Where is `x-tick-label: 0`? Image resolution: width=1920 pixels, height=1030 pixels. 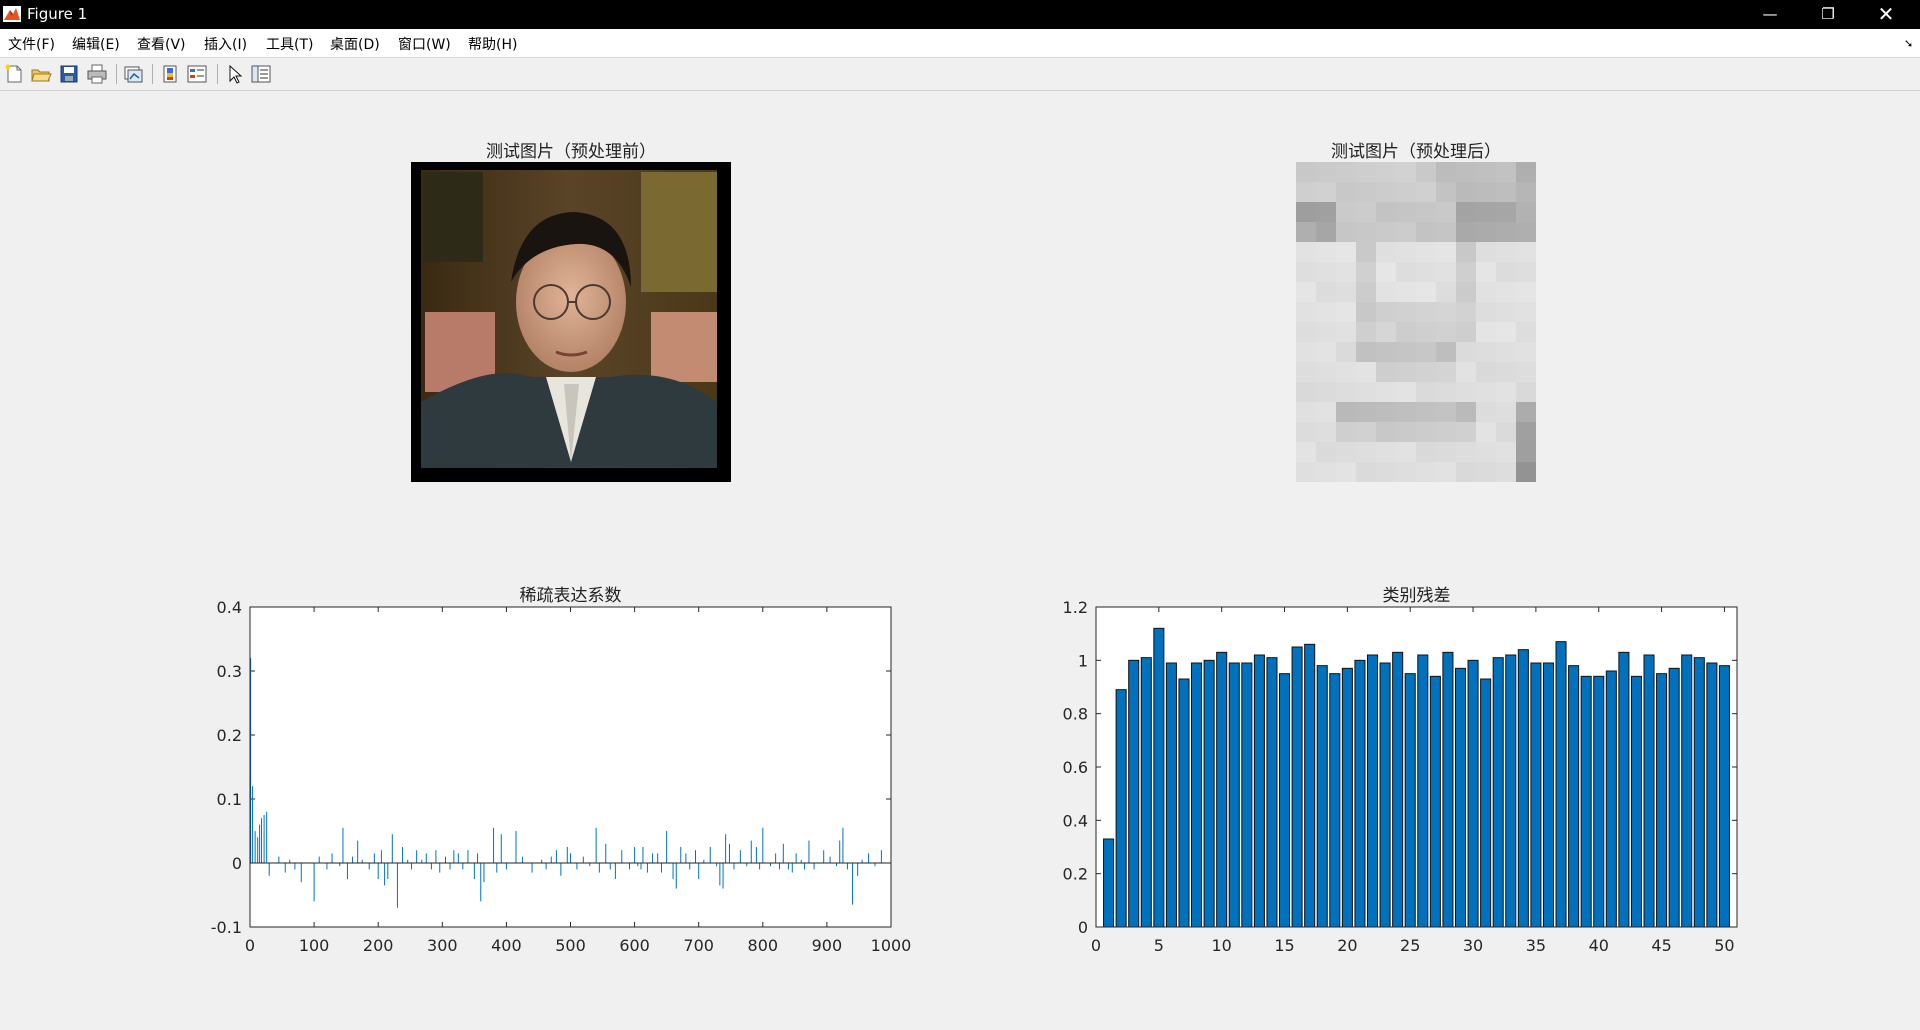
x-tick-label: 0 is located at coordinates (1096, 945).